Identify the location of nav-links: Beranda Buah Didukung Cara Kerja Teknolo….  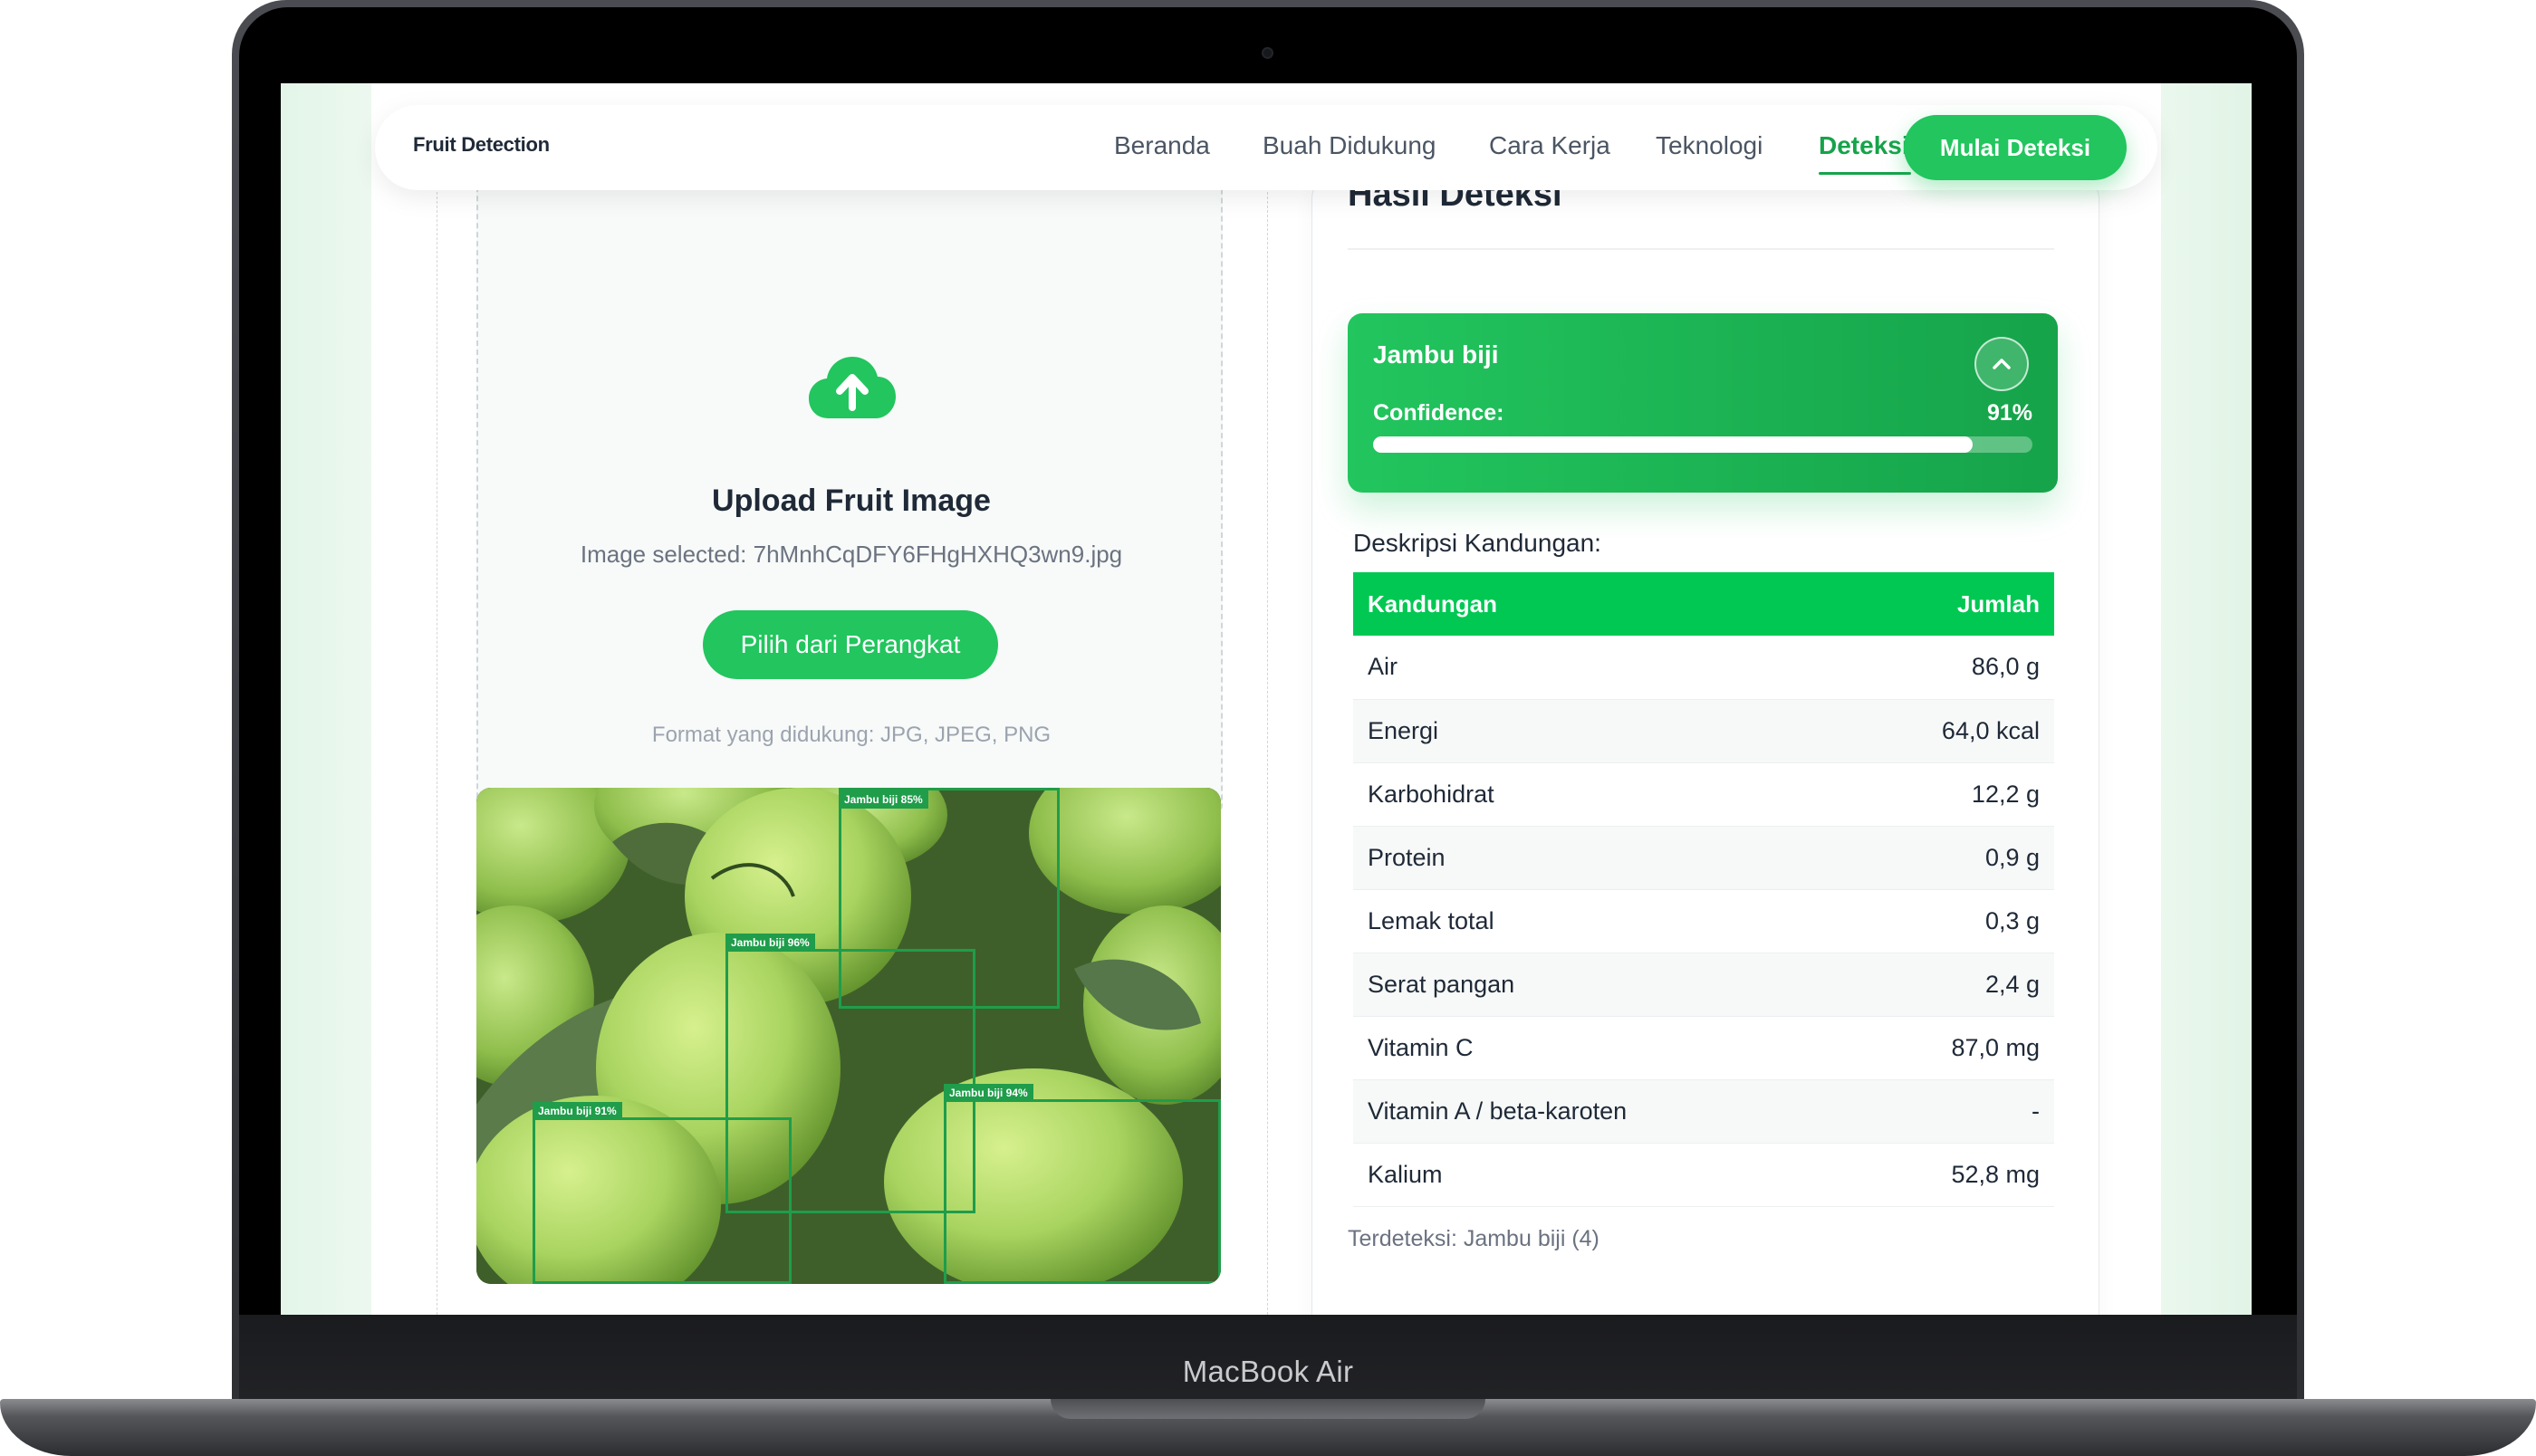
(1266, 147).